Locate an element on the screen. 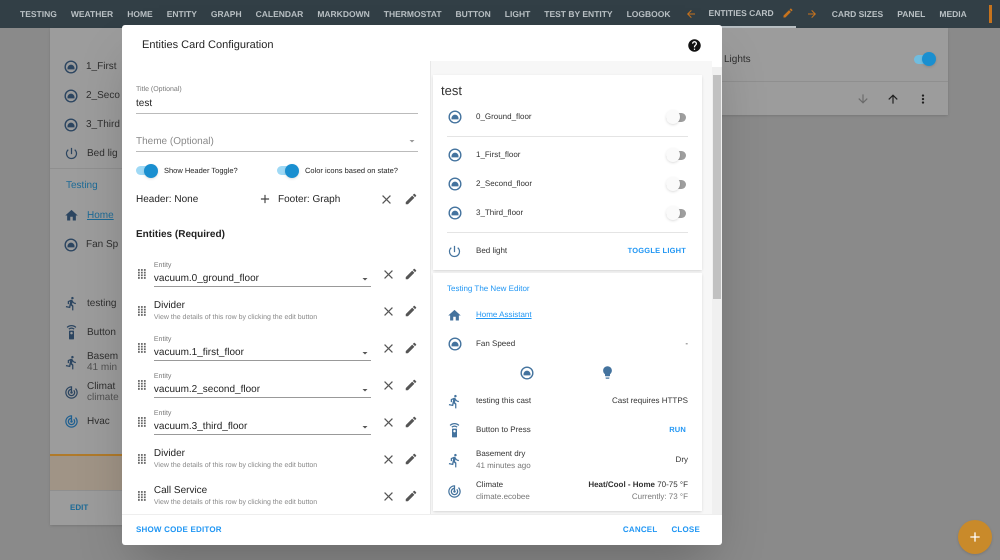 This screenshot has height=560, width=1000. lightbulb-icon is located at coordinates (607, 372).